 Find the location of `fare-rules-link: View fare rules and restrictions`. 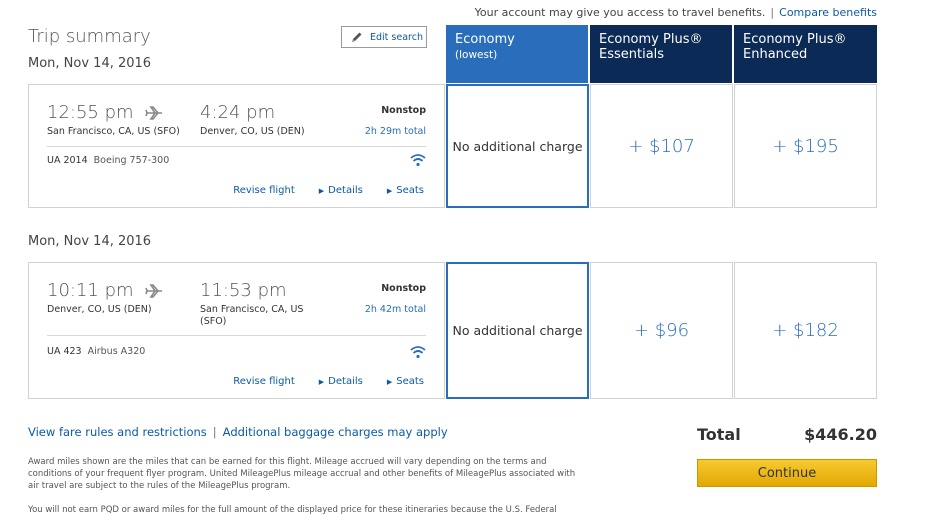

fare-rules-link: View fare rules and restrictions is located at coordinates (117, 432).